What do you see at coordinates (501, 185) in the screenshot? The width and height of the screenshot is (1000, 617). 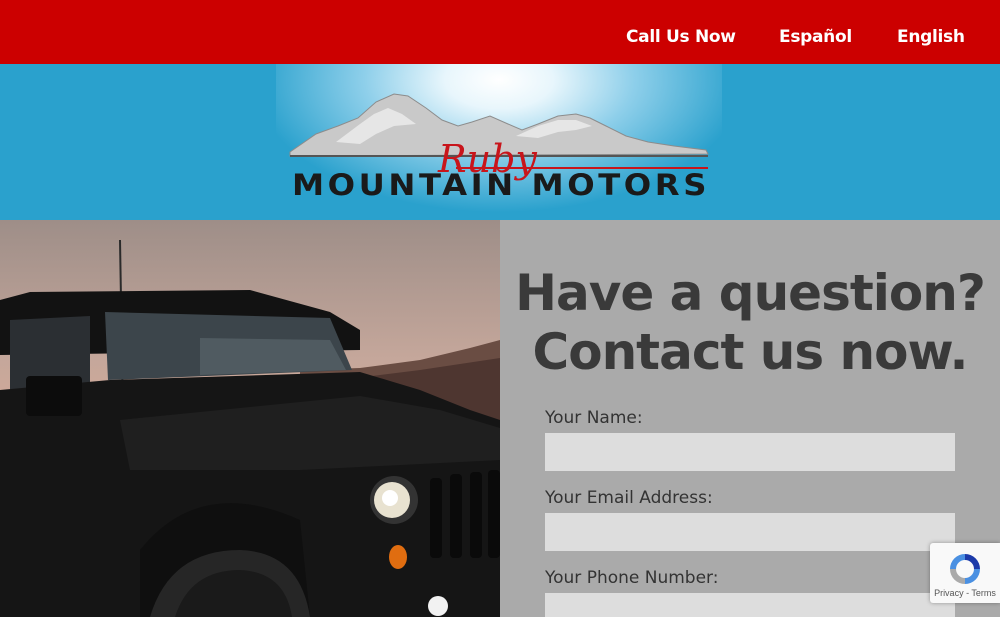 I see `logo-wordmark: MOUNTAIN MOTORS` at bounding box center [501, 185].